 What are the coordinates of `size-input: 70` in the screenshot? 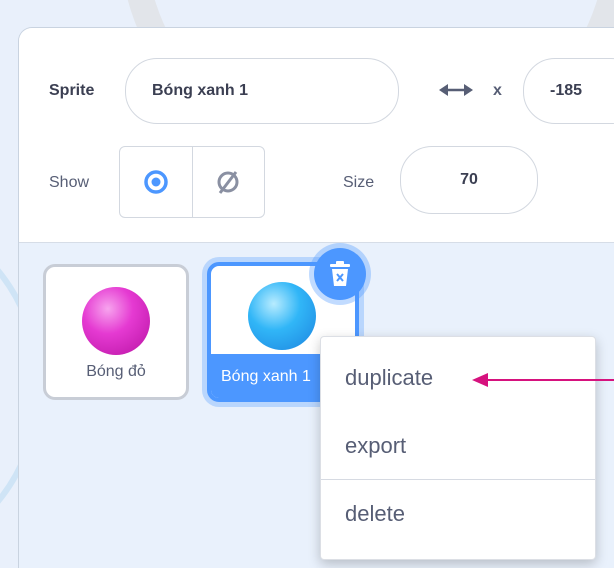 It's located at (469, 180).